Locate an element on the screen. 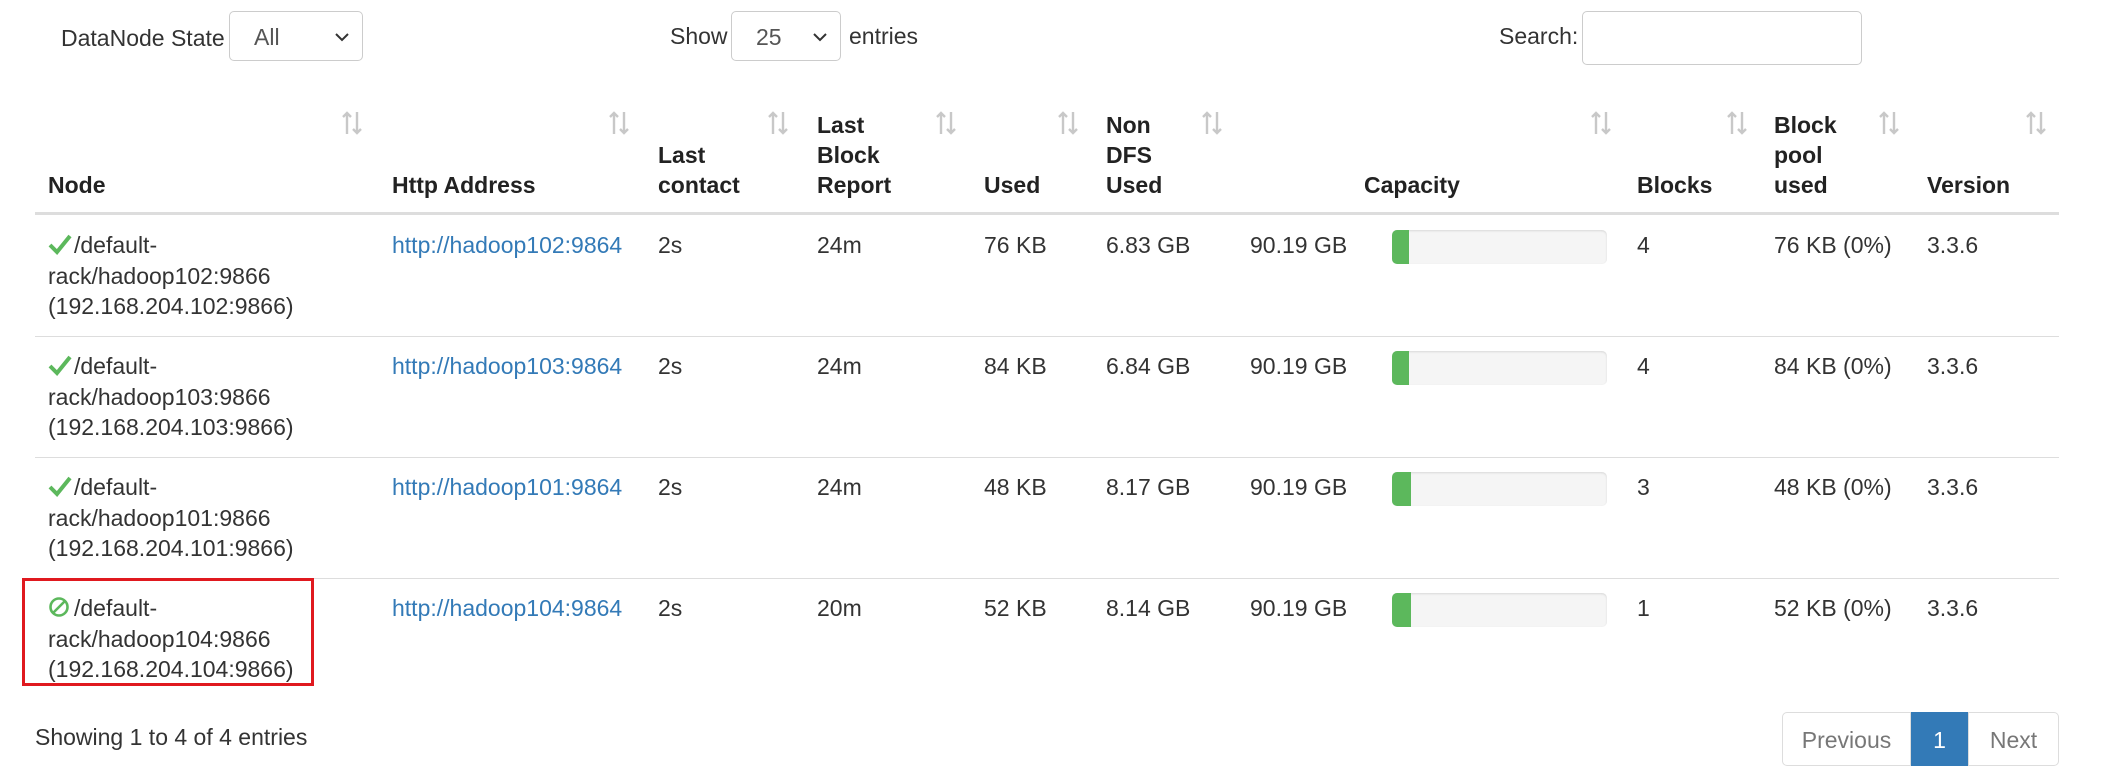 The image size is (2102, 766). page-length-value: 25 is located at coordinates (769, 37).